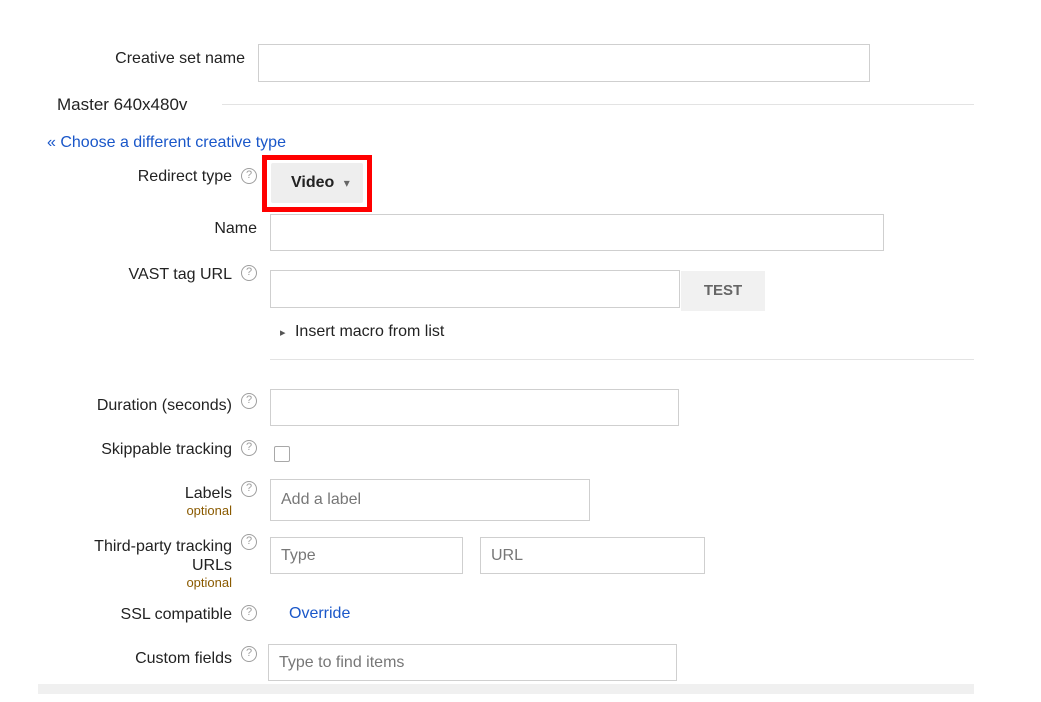 The height and width of the screenshot is (702, 1041). Describe the element at coordinates (313, 182) in the screenshot. I see `redirect-type-value: Video` at that location.